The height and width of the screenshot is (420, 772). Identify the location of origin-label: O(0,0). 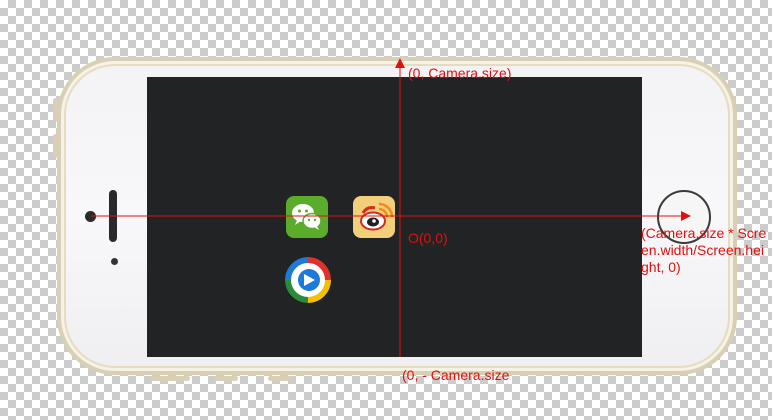
(428, 238).